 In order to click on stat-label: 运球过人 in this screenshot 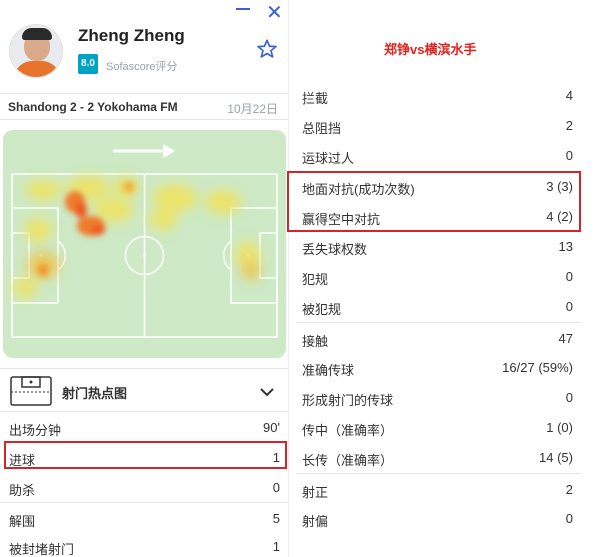, I will do `click(328, 158)`.